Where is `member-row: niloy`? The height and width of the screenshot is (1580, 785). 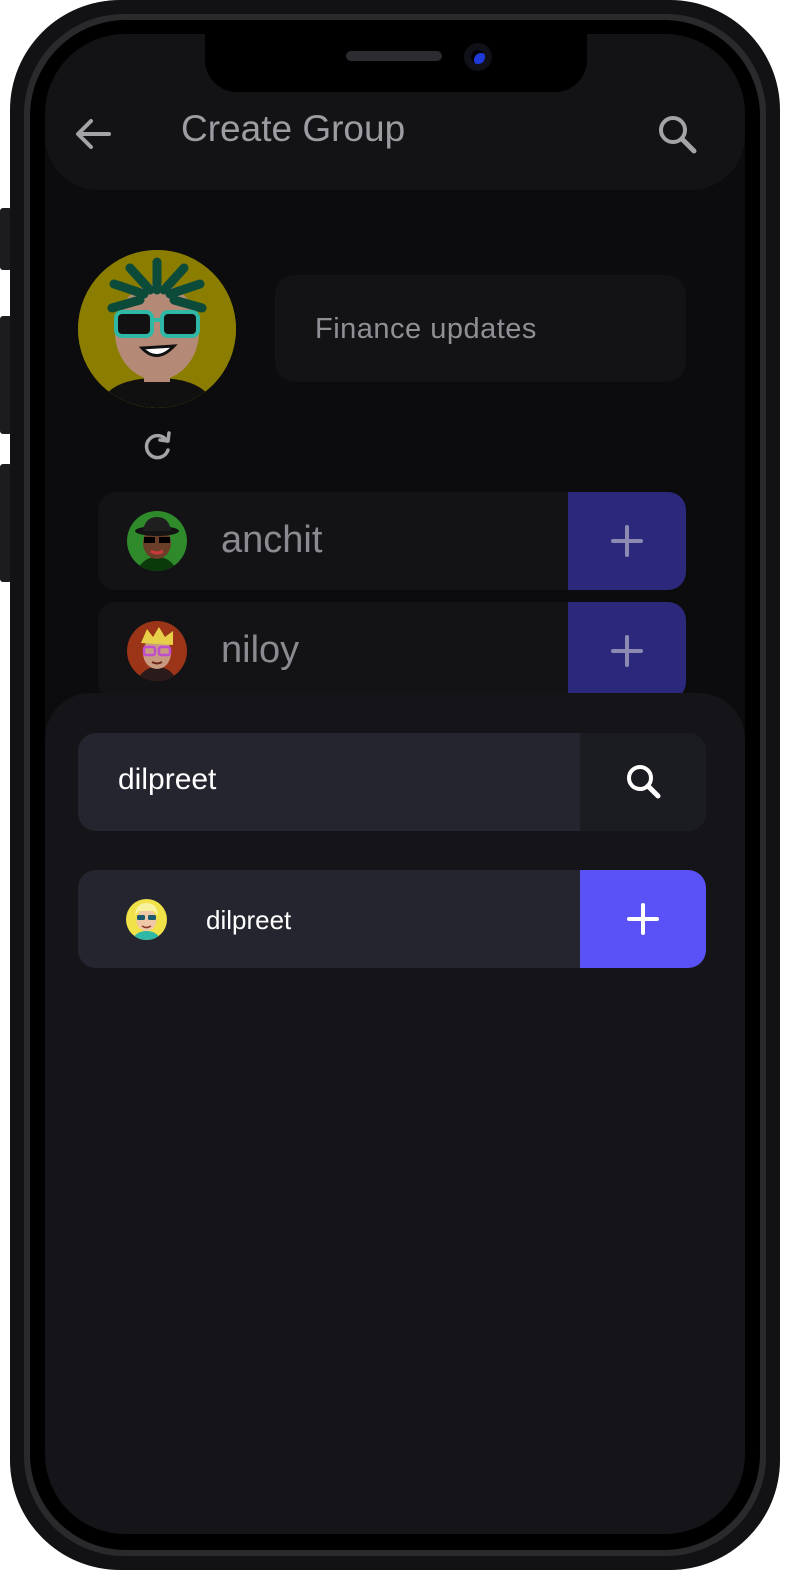 member-row: niloy is located at coordinates (392, 651).